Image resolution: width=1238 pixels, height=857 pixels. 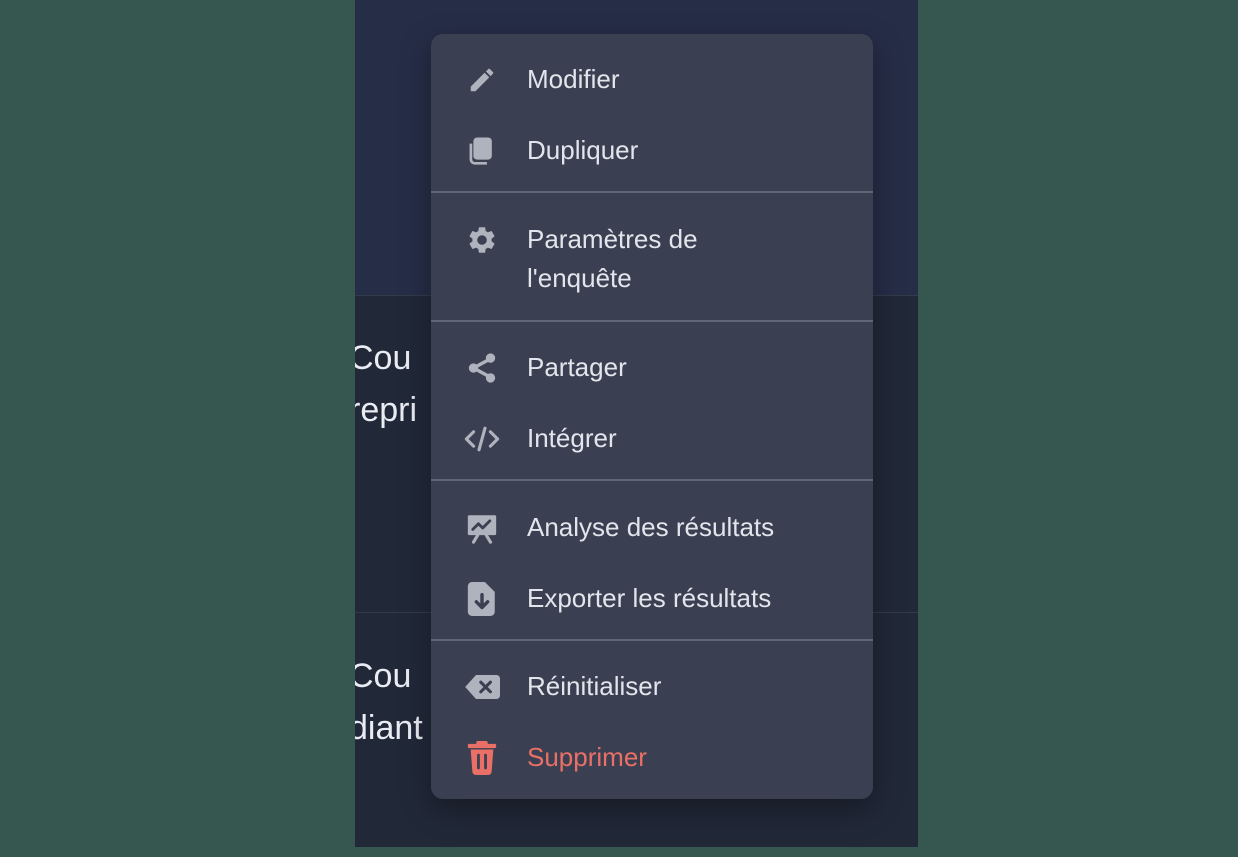 I want to click on menu-item-label: Paramètres de l'enquête, so click(x=612, y=258).